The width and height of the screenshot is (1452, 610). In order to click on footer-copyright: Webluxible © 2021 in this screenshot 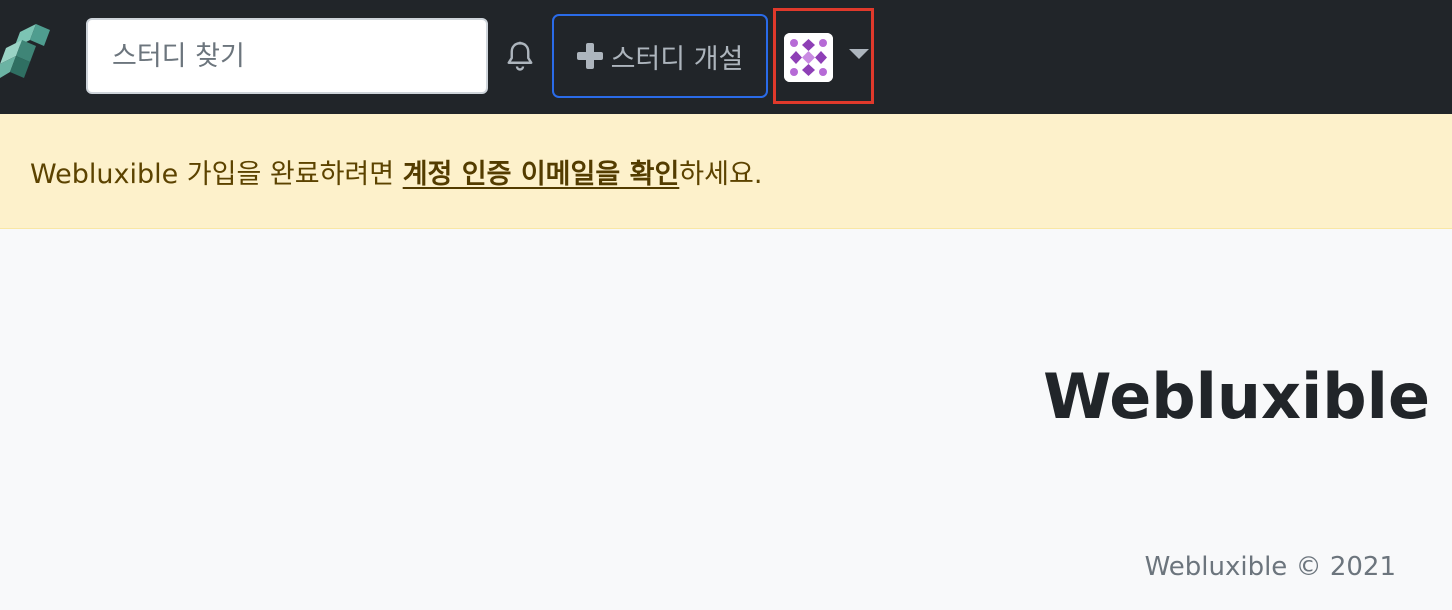, I will do `click(1270, 567)`.